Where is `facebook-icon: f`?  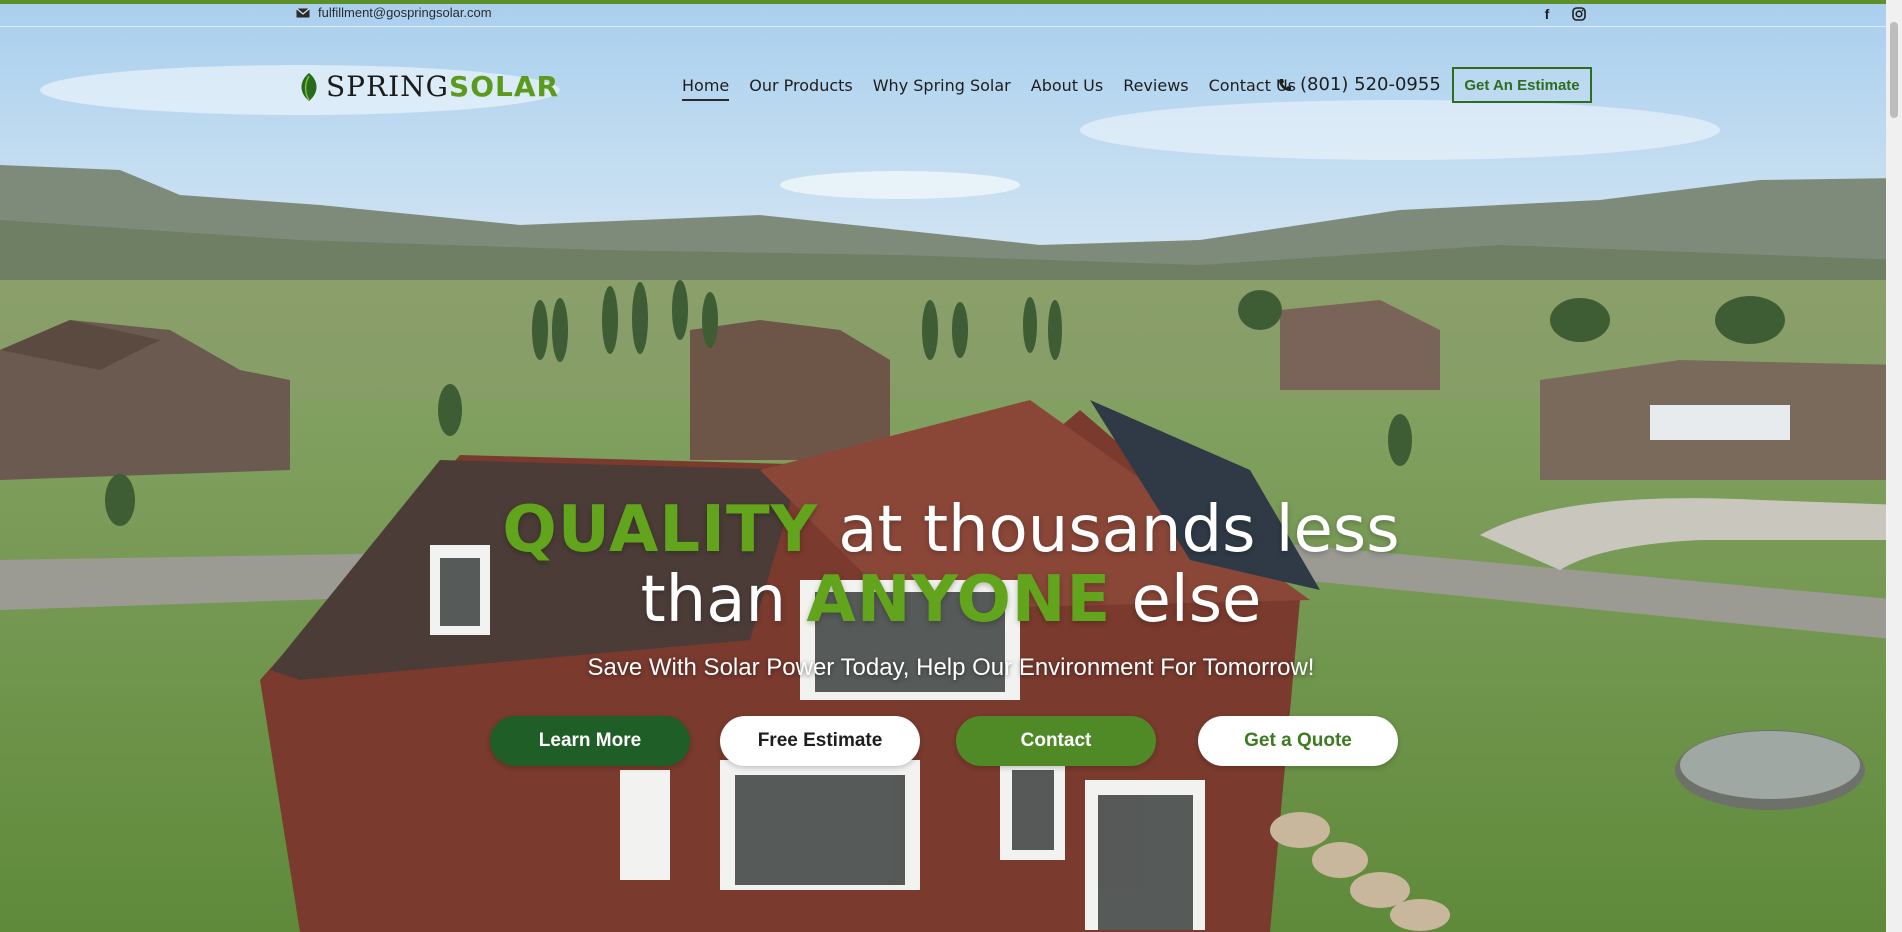 facebook-icon: f is located at coordinates (1547, 14).